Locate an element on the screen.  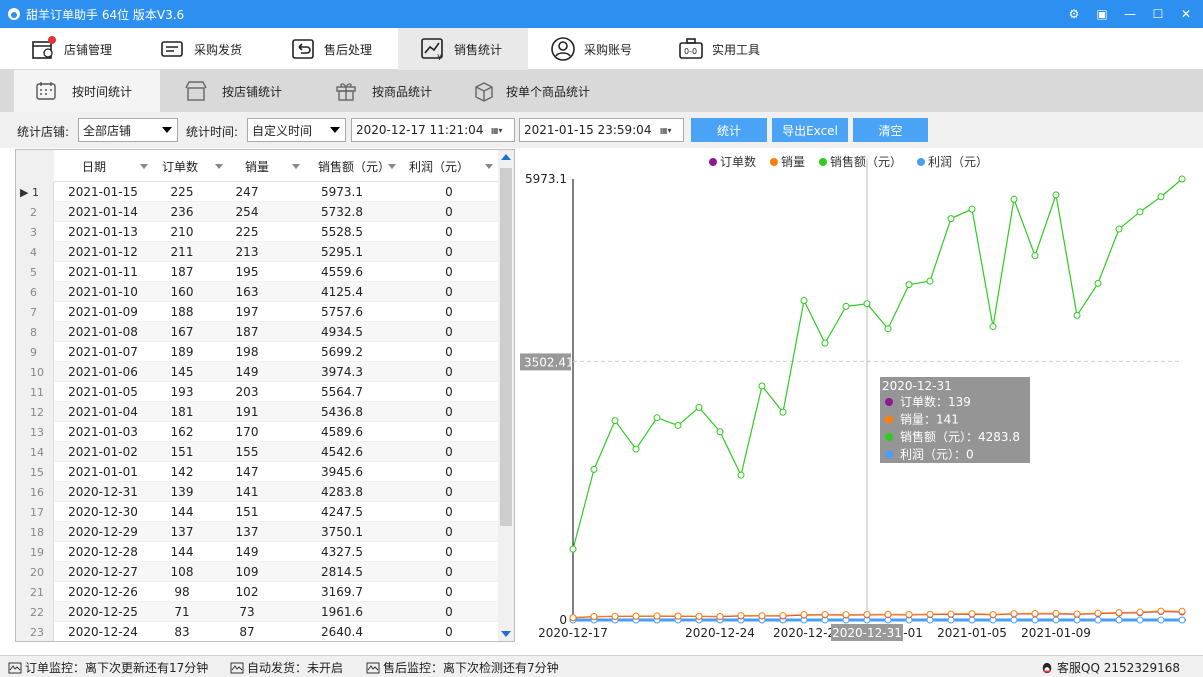
maximize-button: ☐ is located at coordinates (1158, 14).